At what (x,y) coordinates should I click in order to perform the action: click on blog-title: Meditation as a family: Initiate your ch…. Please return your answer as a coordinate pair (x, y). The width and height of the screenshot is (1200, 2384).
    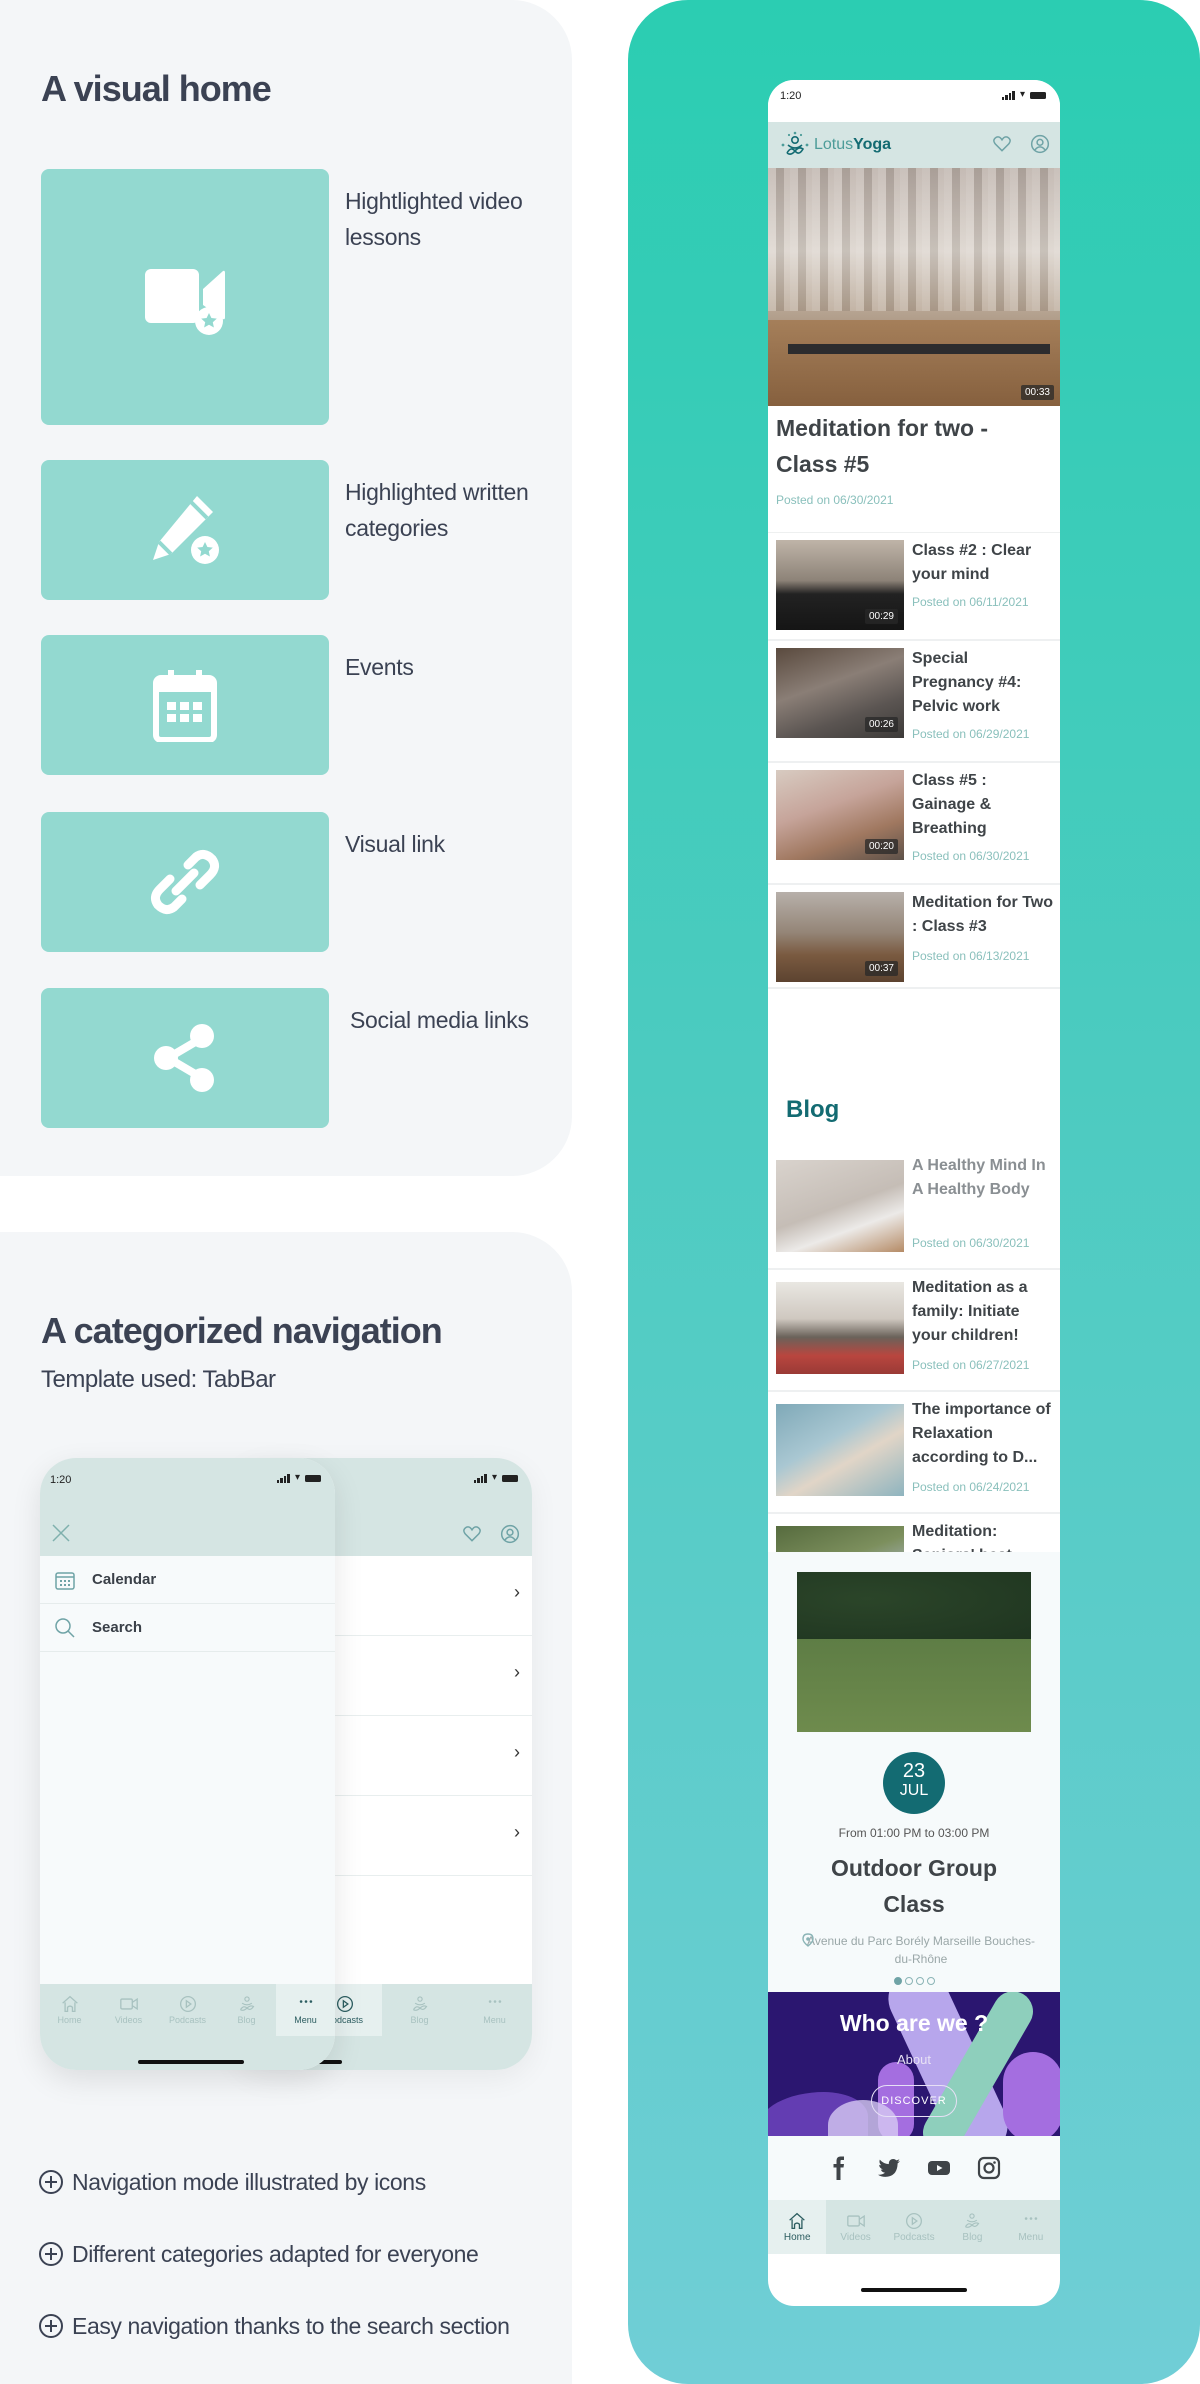
    Looking at the image, I should click on (970, 1311).